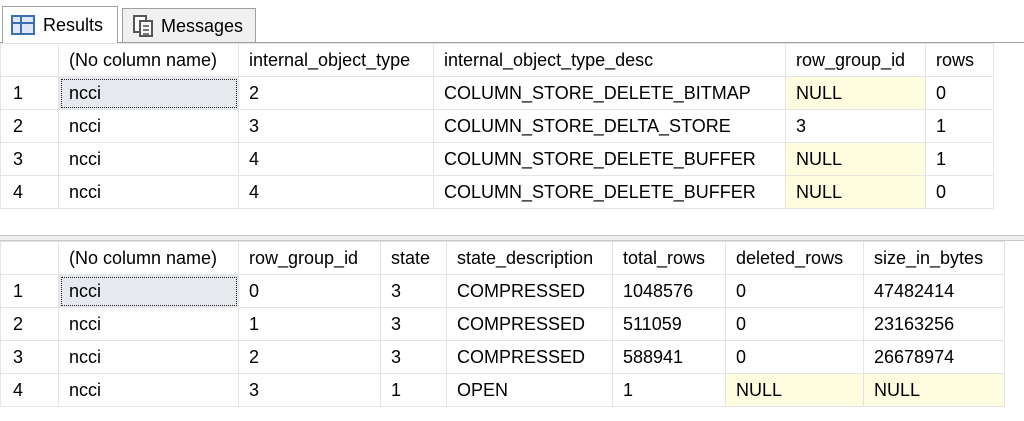 The height and width of the screenshot is (421, 1024). Describe the element at coordinates (336, 60) in the screenshot. I see `column-header-internal-object-type: internal_object_type` at that location.